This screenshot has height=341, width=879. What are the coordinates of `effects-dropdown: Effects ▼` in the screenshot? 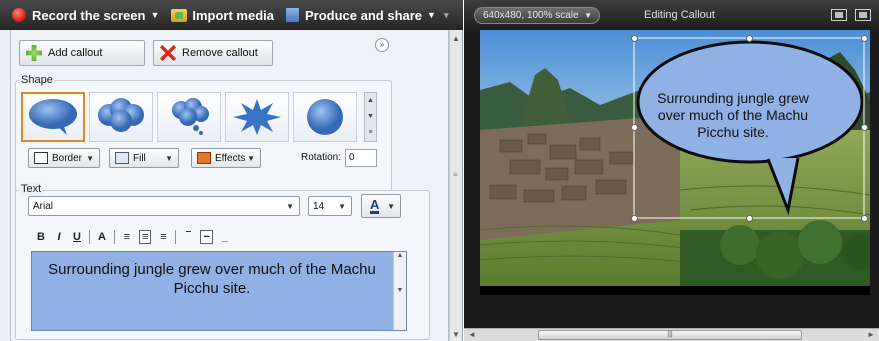 It's located at (226, 158).